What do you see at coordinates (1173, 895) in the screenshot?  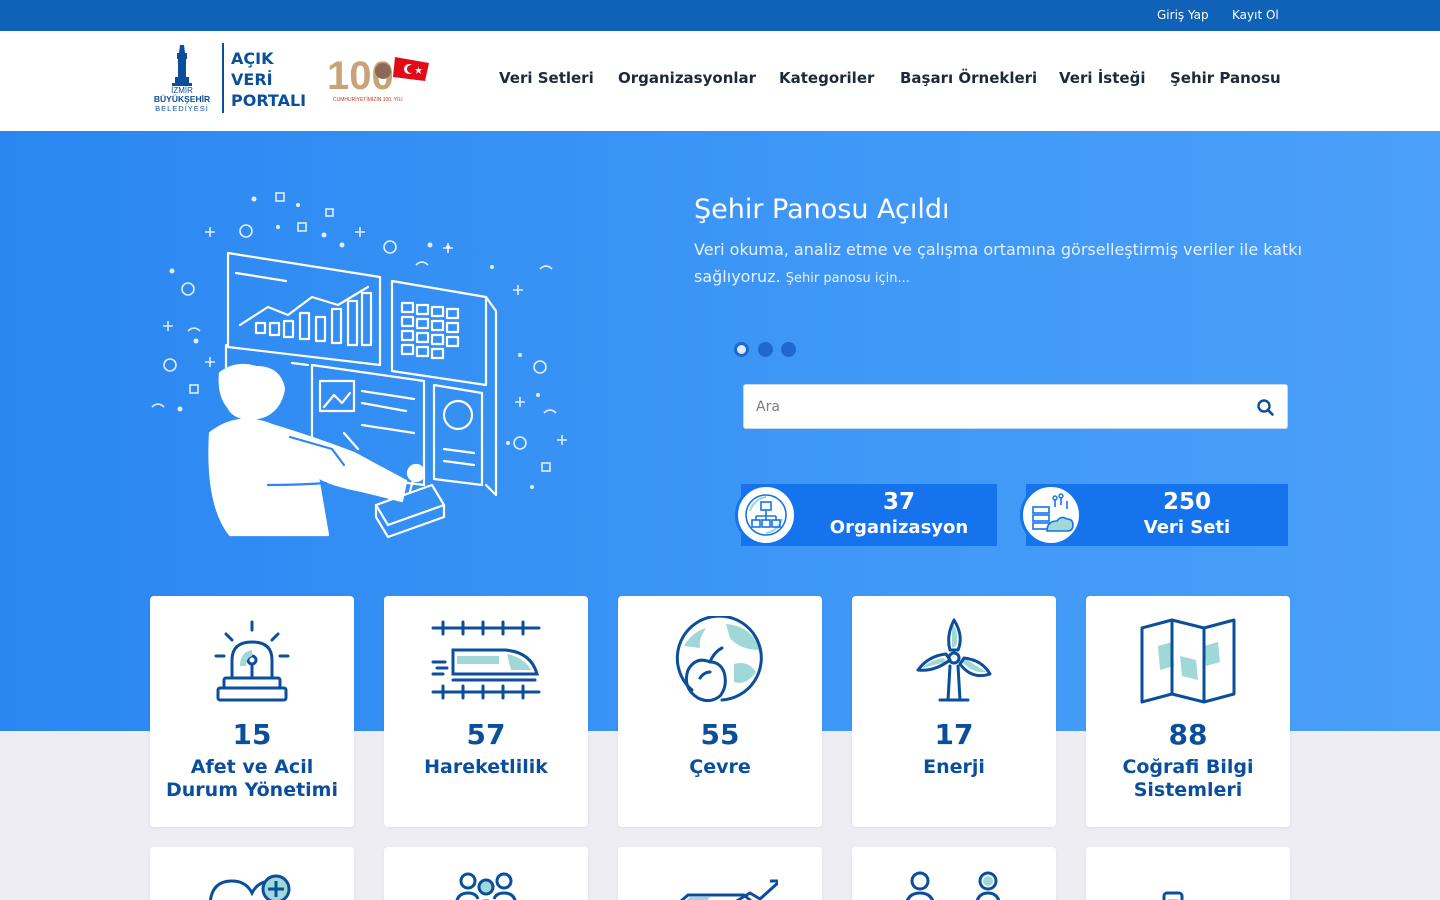 I see `building-icon` at bounding box center [1173, 895].